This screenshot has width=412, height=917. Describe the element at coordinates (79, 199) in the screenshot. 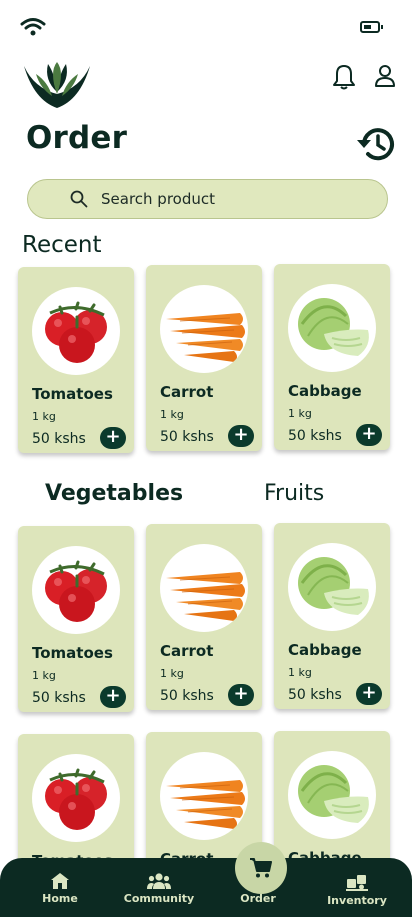

I see `search-icon` at that location.